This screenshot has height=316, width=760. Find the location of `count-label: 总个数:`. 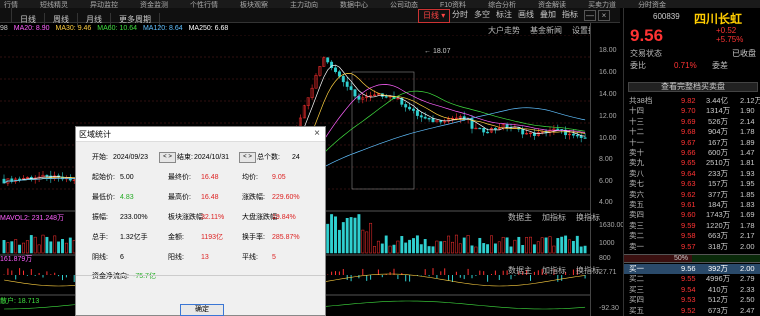

count-label: 总个数: is located at coordinates (268, 157).